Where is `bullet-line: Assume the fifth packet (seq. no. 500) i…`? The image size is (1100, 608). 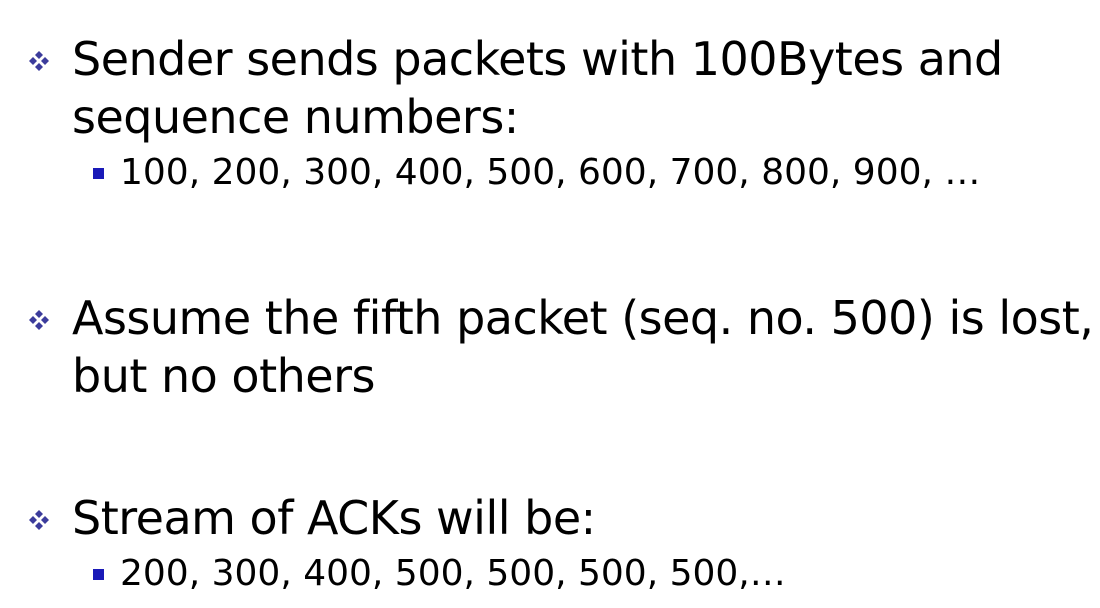 bullet-line: Assume the fifth packet (seq. no. 500) i… is located at coordinates (583, 318).